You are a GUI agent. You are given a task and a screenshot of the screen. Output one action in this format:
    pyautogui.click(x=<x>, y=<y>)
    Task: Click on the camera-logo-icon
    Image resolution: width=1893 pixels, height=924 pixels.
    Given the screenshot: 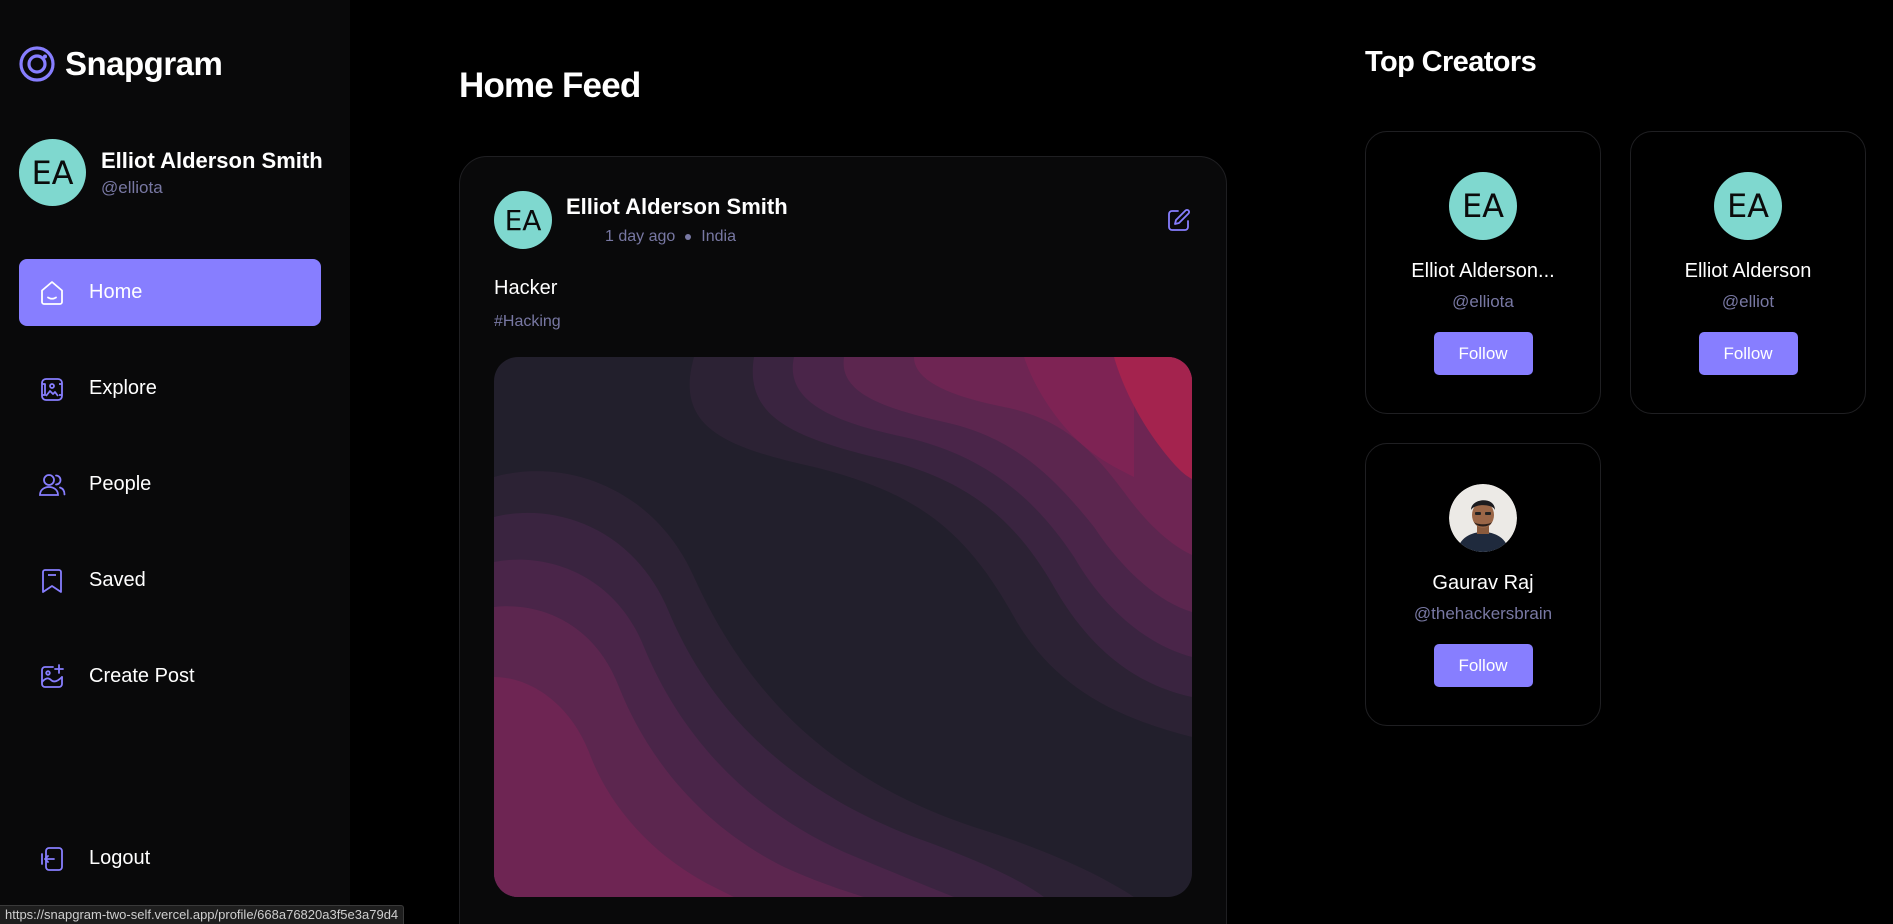 What is the action you would take?
    pyautogui.click(x=37, y=64)
    